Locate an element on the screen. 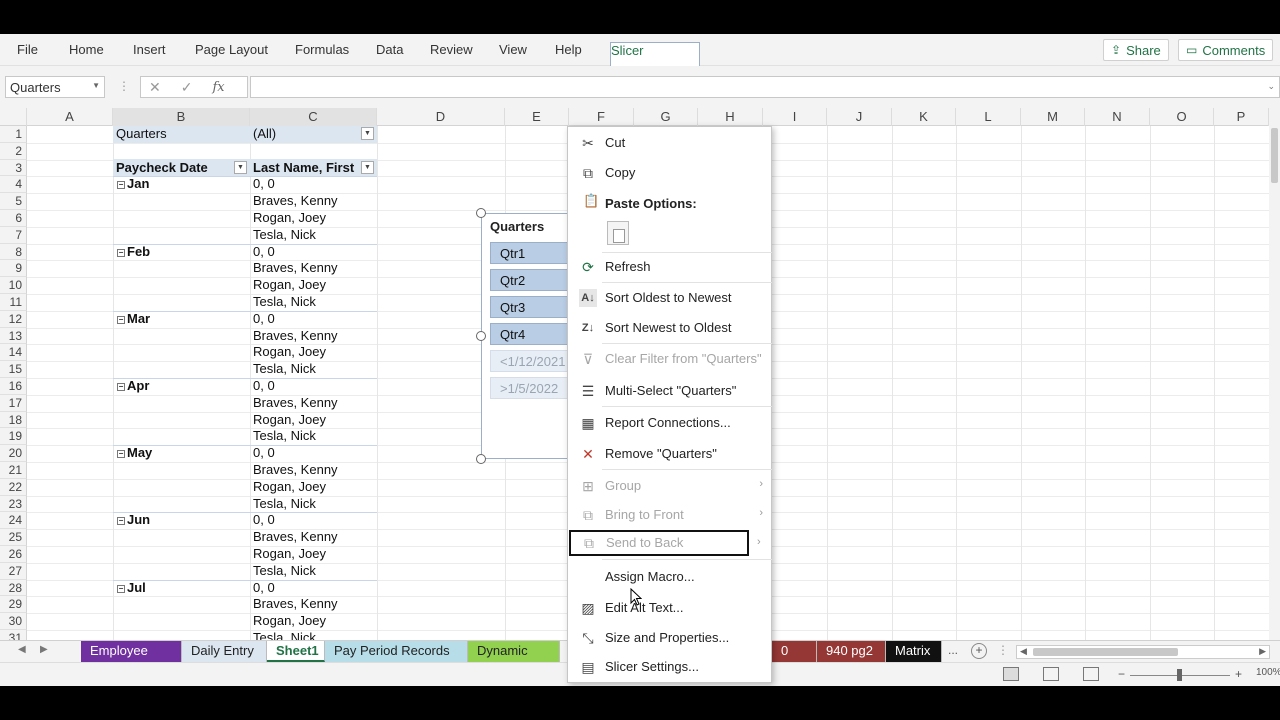  col-header-h: H is located at coordinates (730, 117).